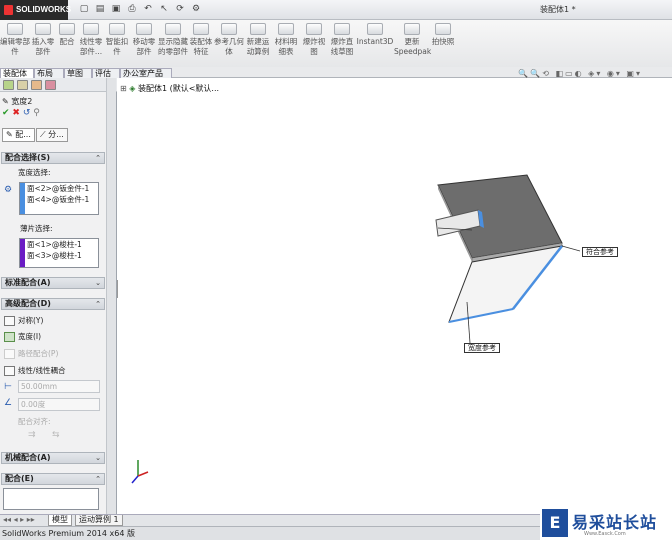 The image size is (672, 540). Describe the element at coordinates (53, 158) in the screenshot. I see `mate-selection-header: 配合选择(S) ⌃` at that location.